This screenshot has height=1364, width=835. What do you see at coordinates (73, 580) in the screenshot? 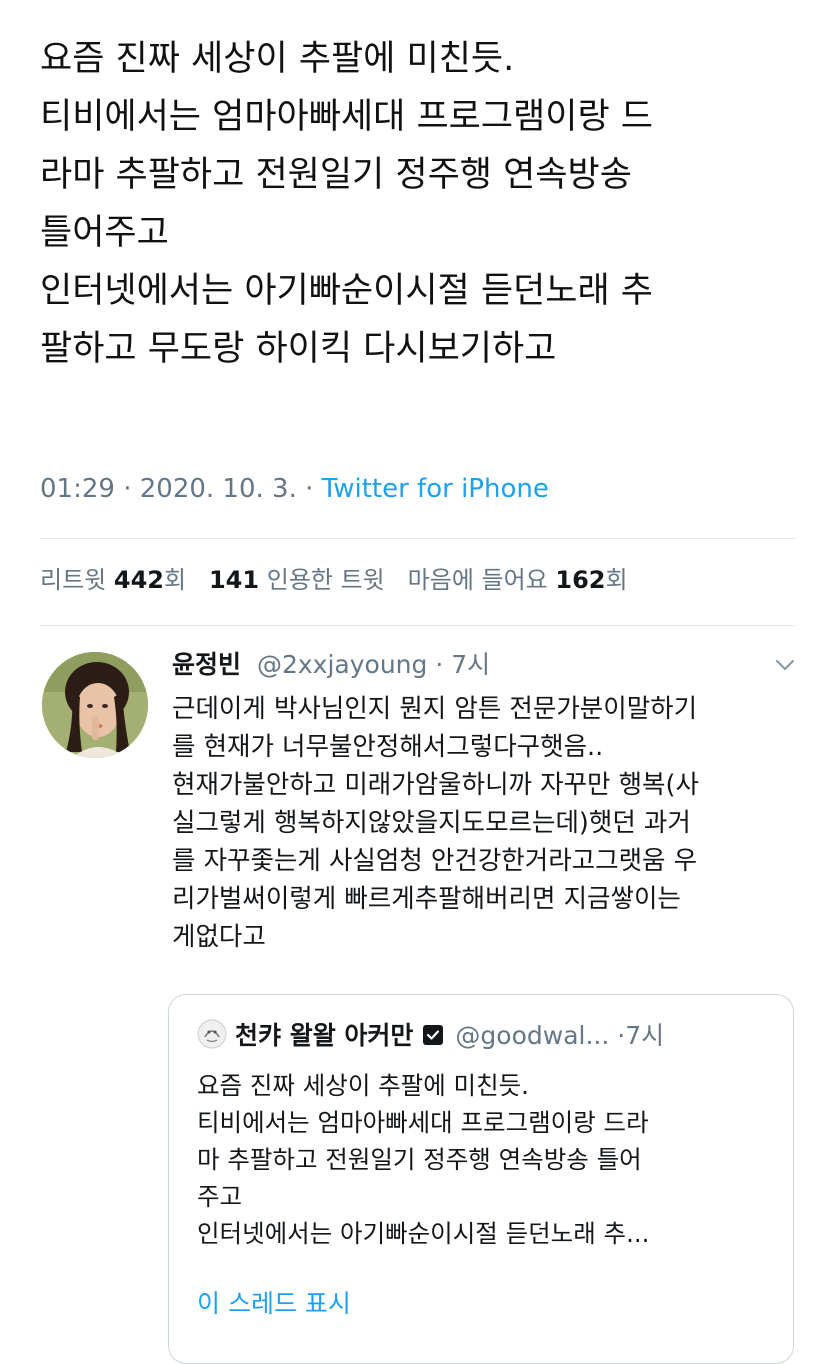
I see `retweet-label: 리트윗` at bounding box center [73, 580].